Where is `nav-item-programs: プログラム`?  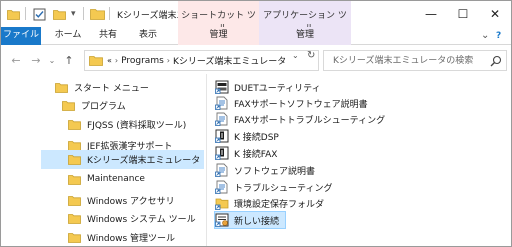
nav-item-programs: プログラム is located at coordinates (122, 105).